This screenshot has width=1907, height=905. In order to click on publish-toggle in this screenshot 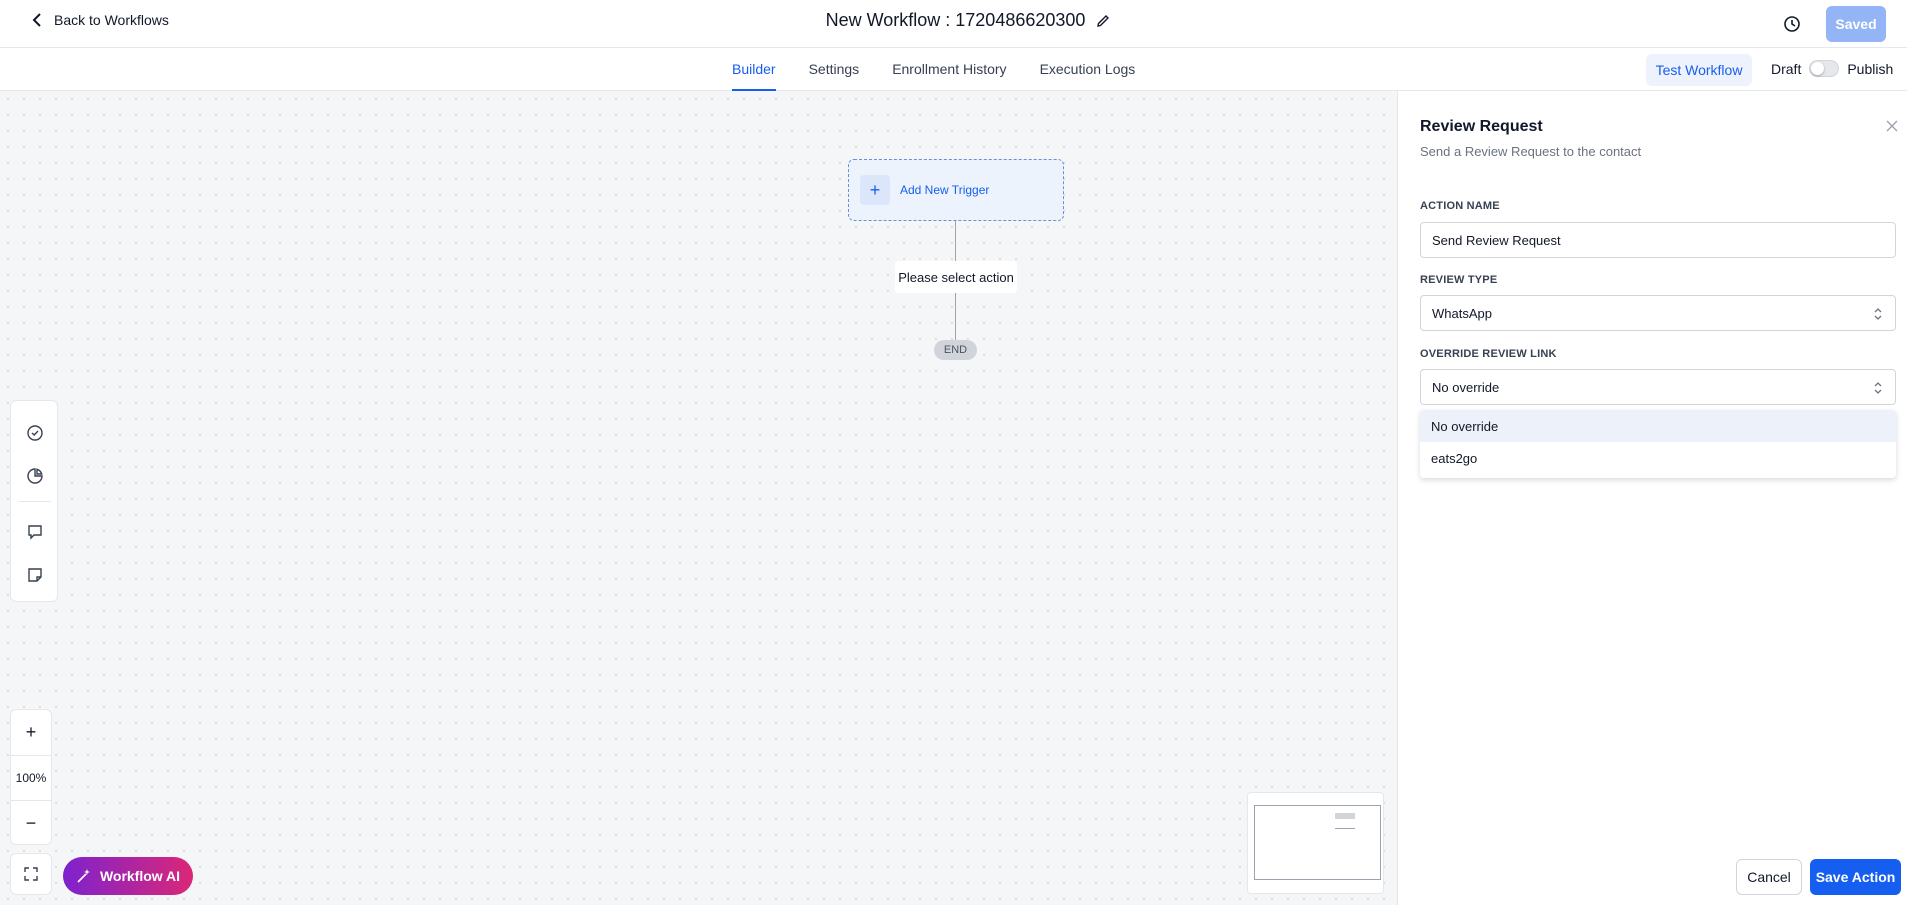, I will do `click(1824, 68)`.